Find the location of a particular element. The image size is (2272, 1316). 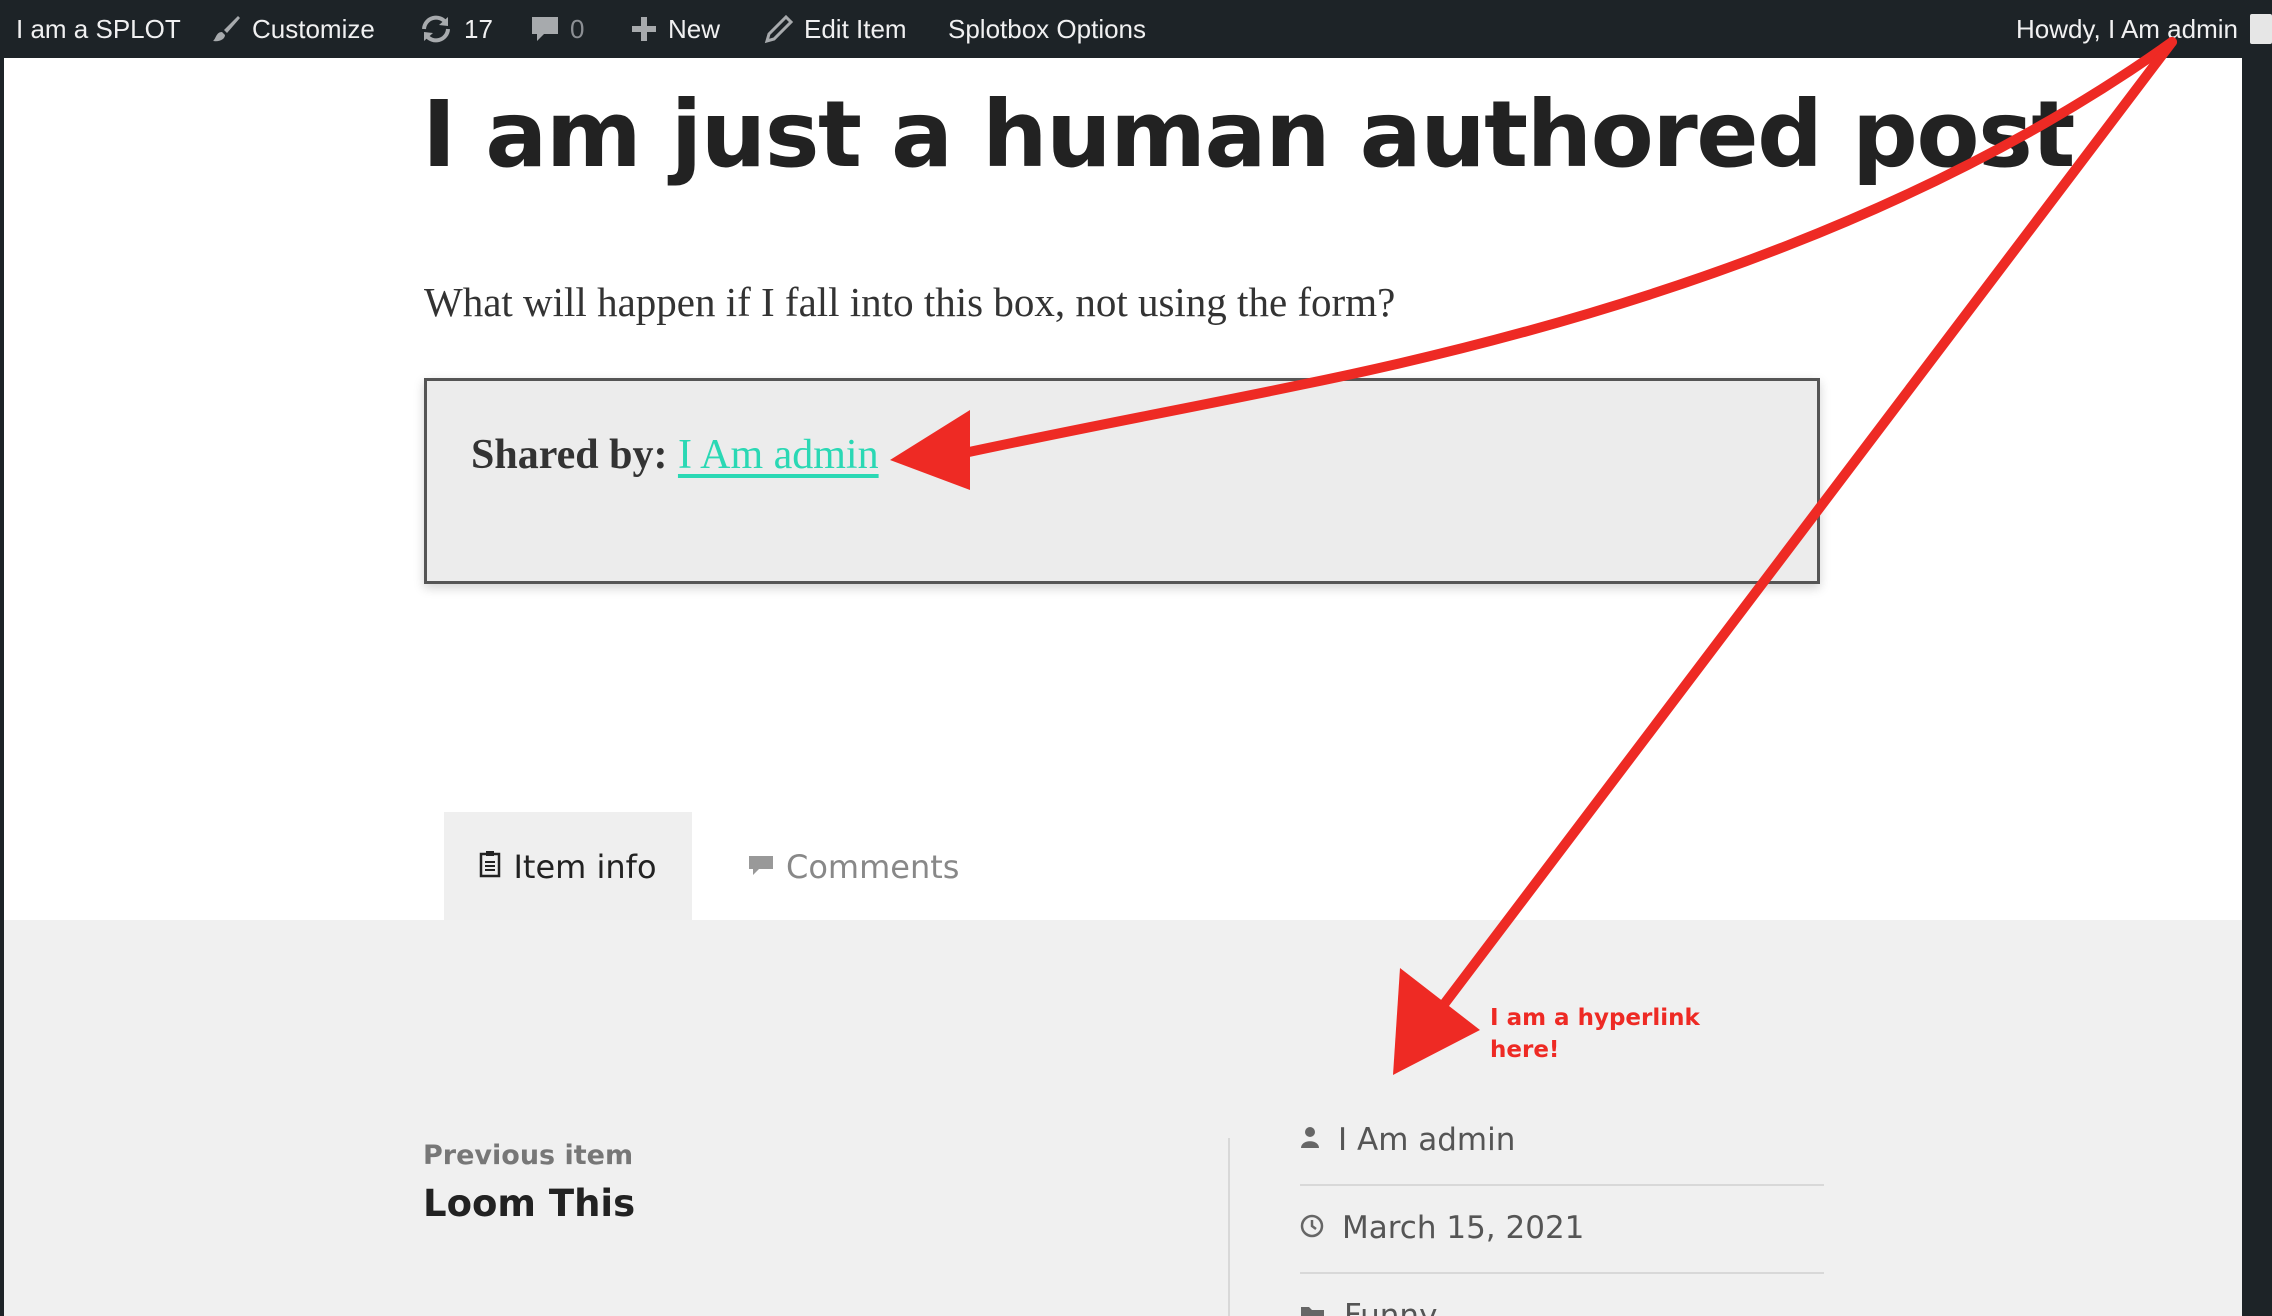

plus-icon is located at coordinates (644, 29).